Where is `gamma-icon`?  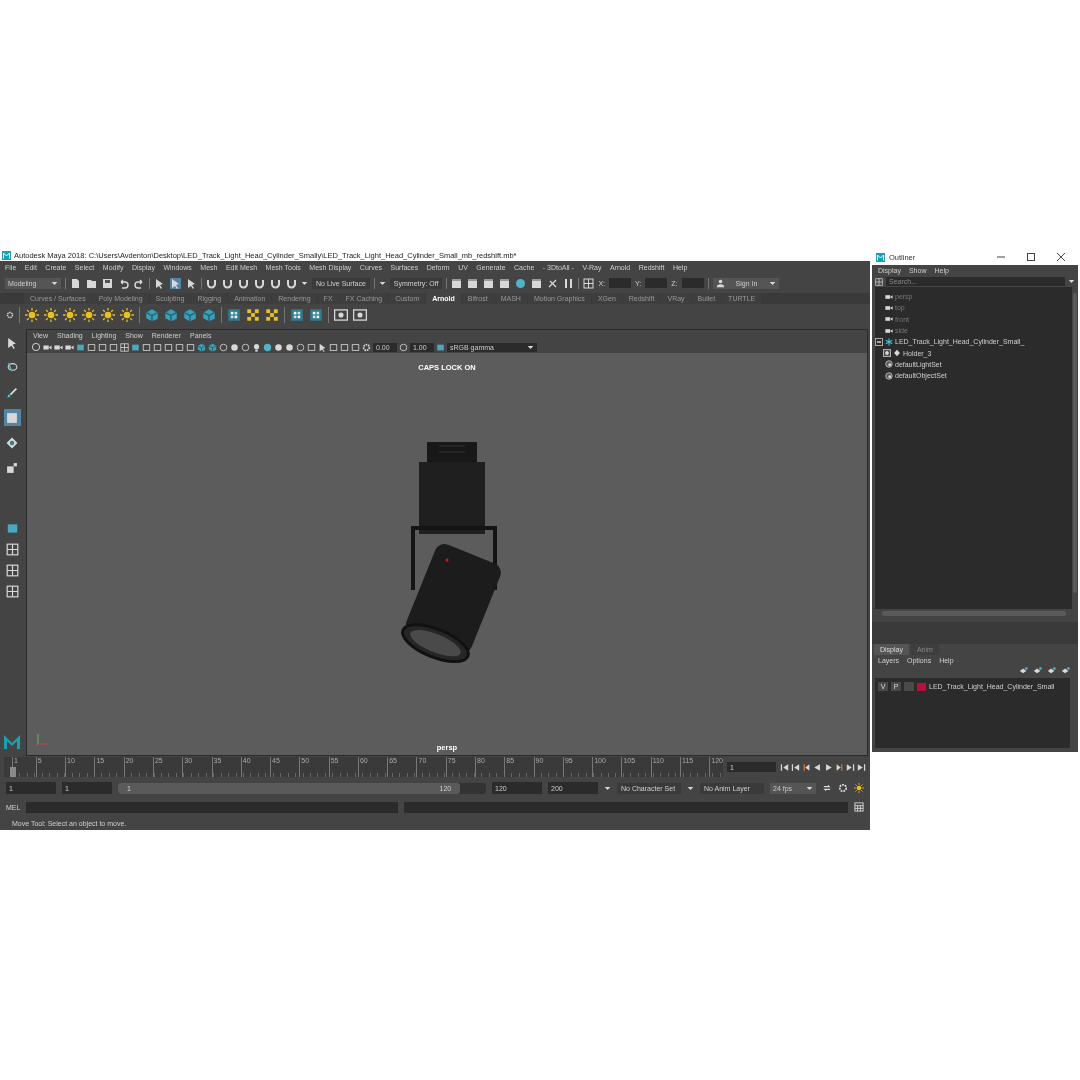
gamma-icon is located at coordinates (403, 347).